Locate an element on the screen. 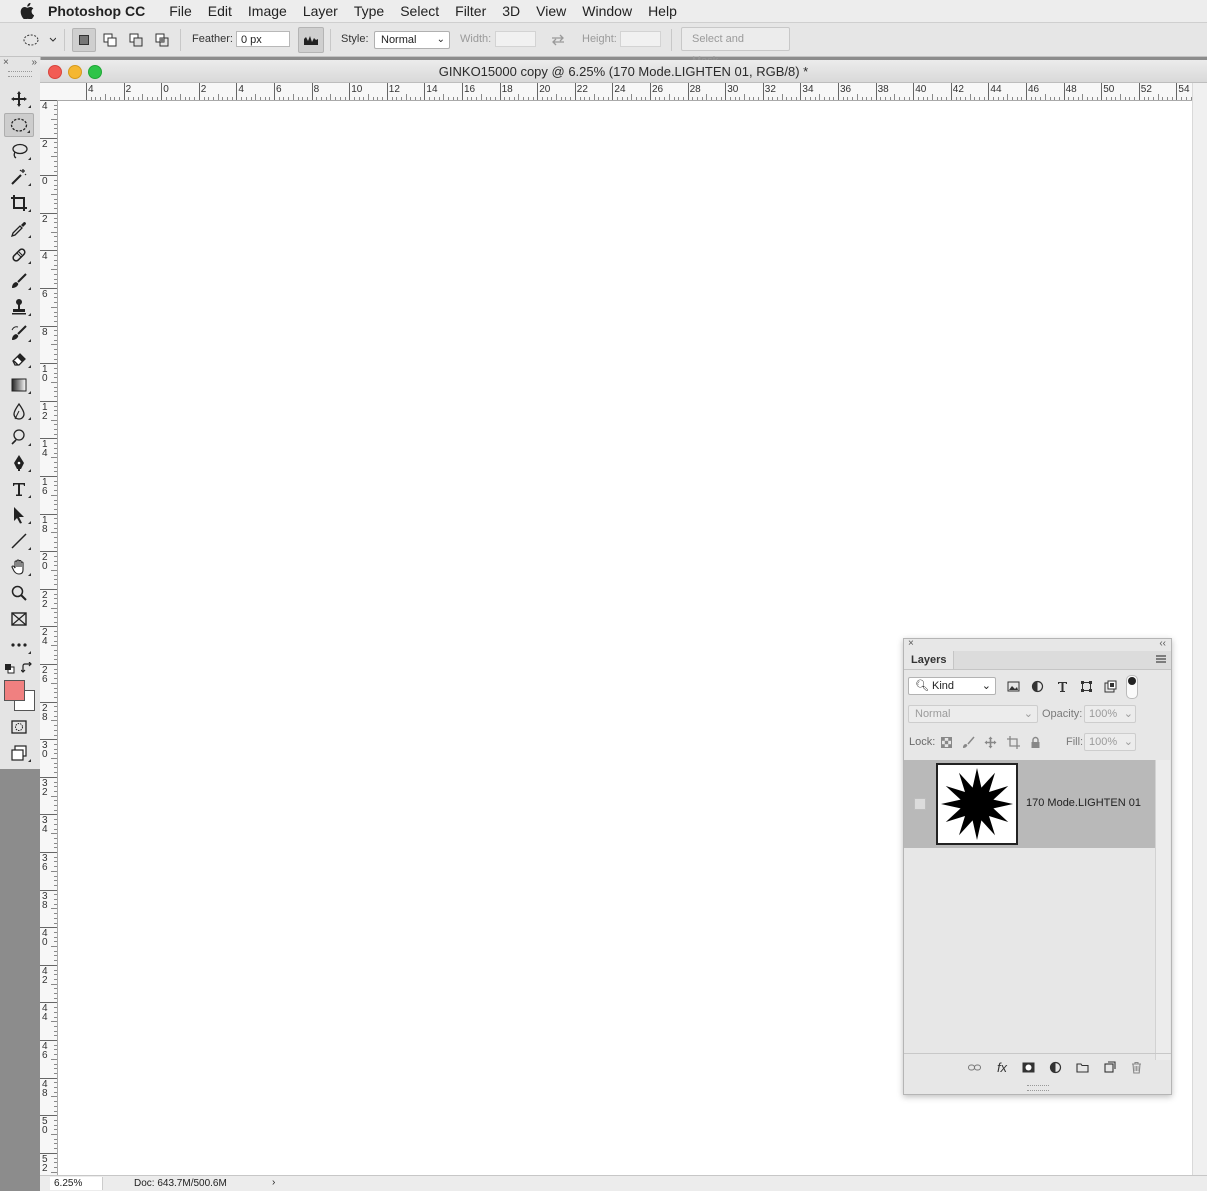 The width and height of the screenshot is (1207, 1191). apple-icon is located at coordinates (27, 11).